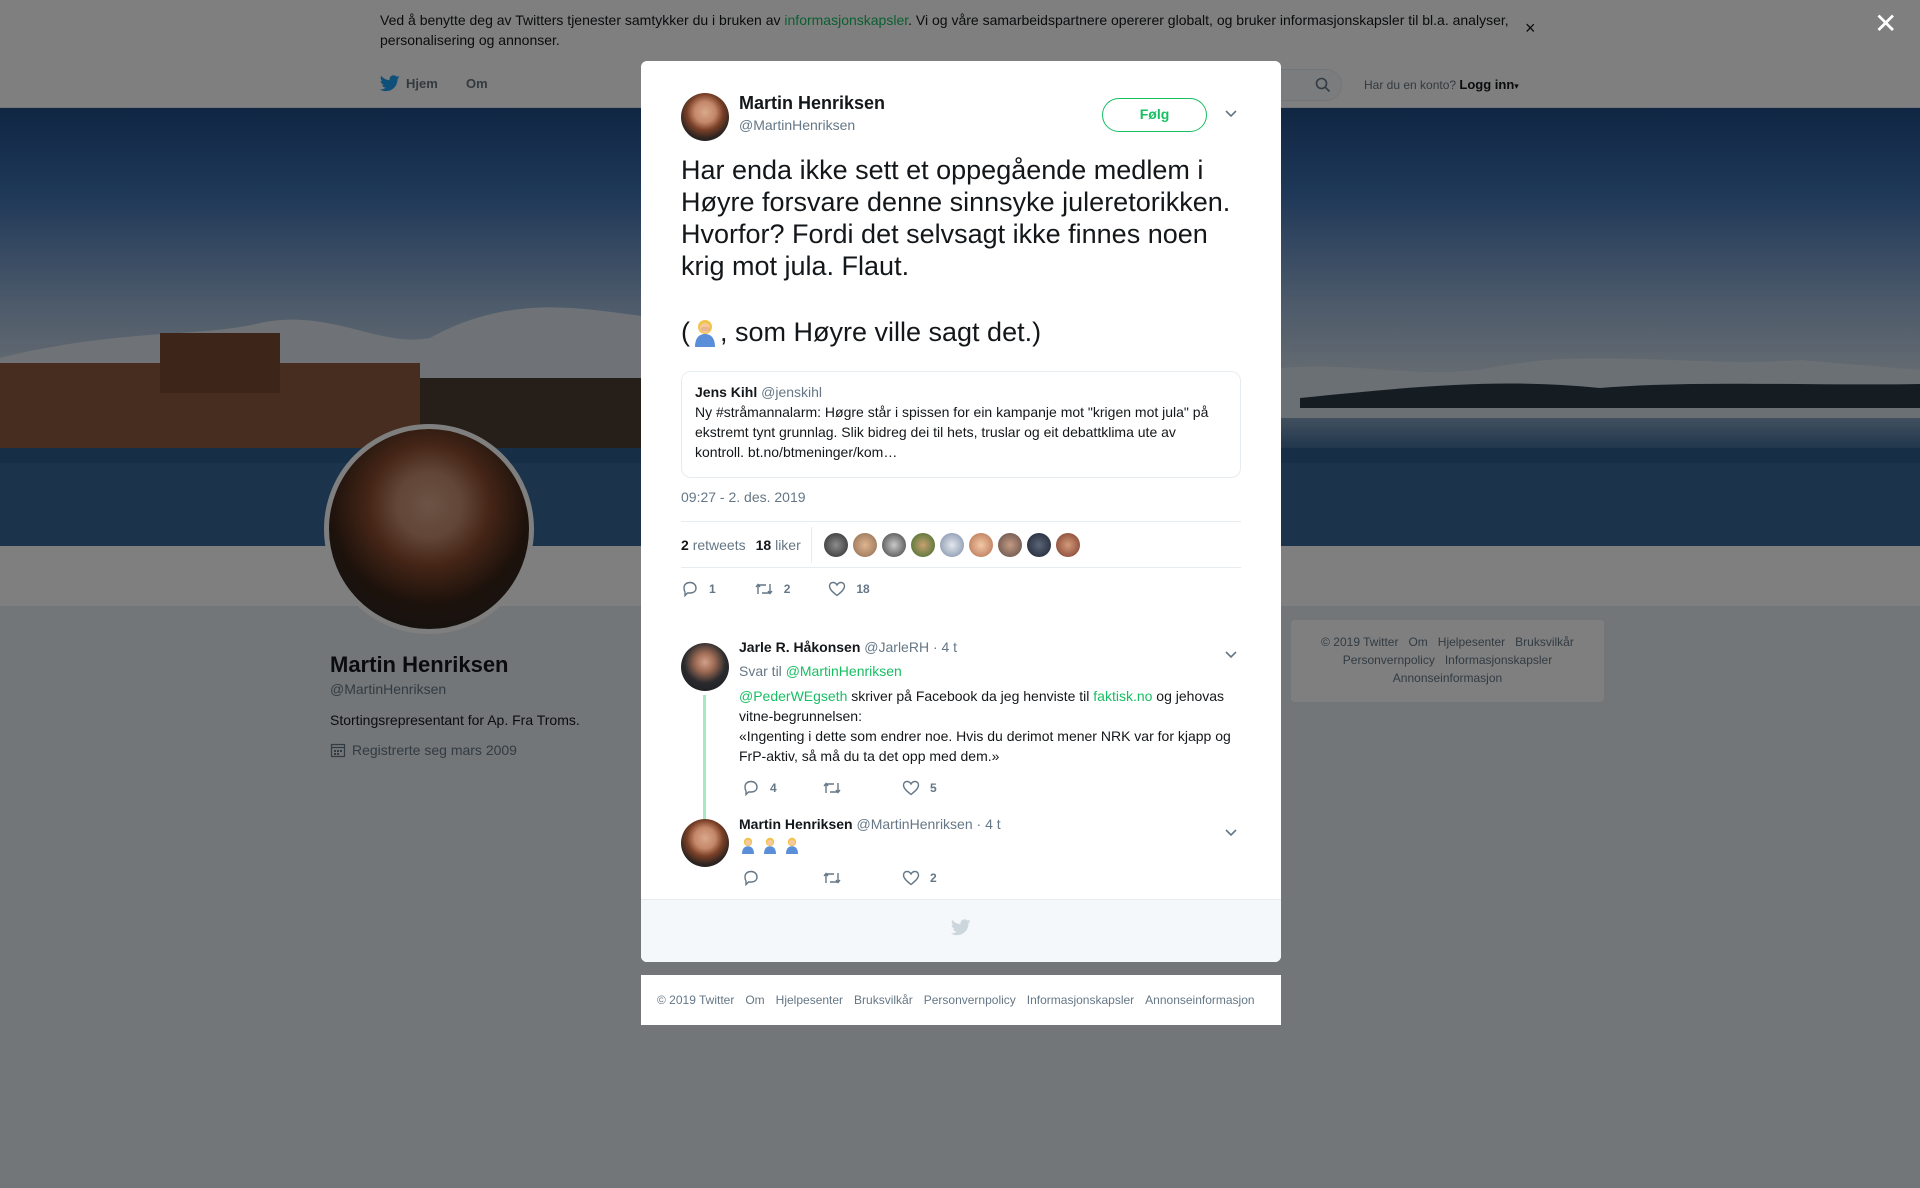 The width and height of the screenshot is (1920, 1188). I want to click on like-count: 2, so click(933, 878).